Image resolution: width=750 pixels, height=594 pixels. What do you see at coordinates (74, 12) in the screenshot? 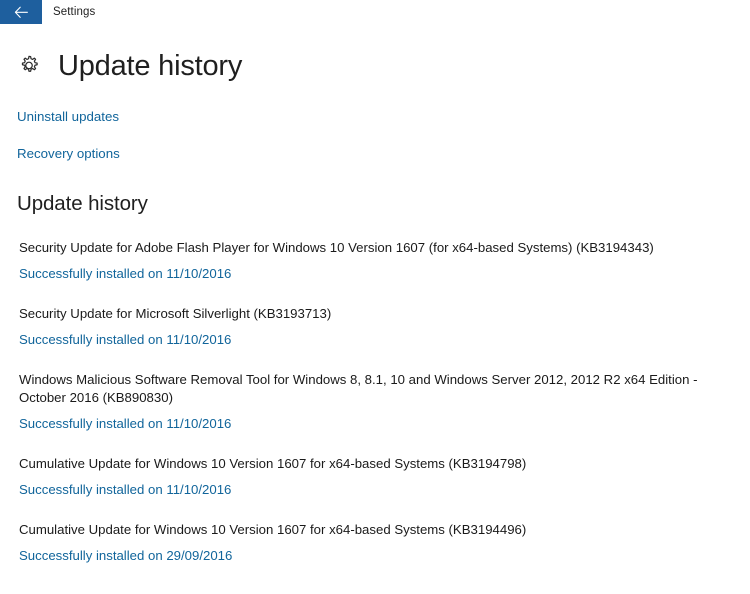
I see `app-name-label: Settings` at bounding box center [74, 12].